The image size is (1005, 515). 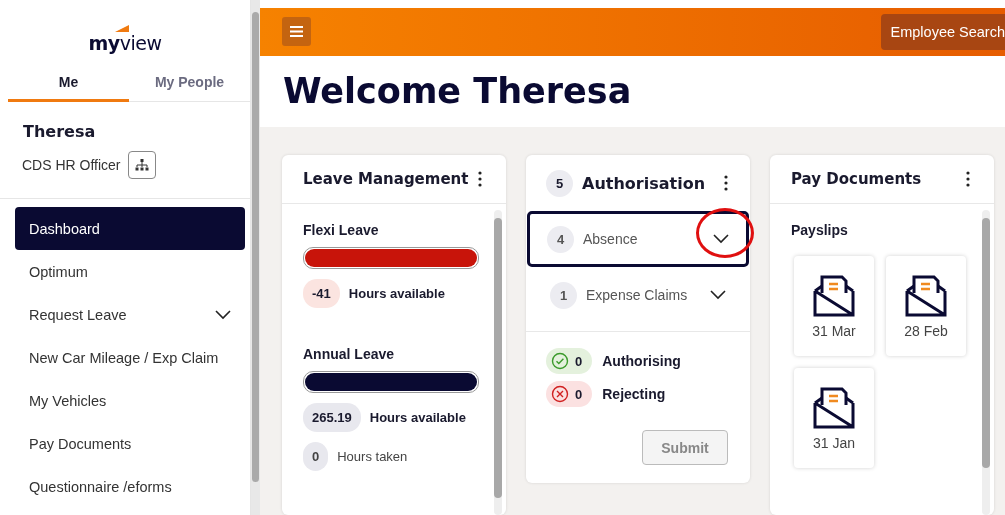 I want to click on count-badge: 1, so click(x=563, y=295).